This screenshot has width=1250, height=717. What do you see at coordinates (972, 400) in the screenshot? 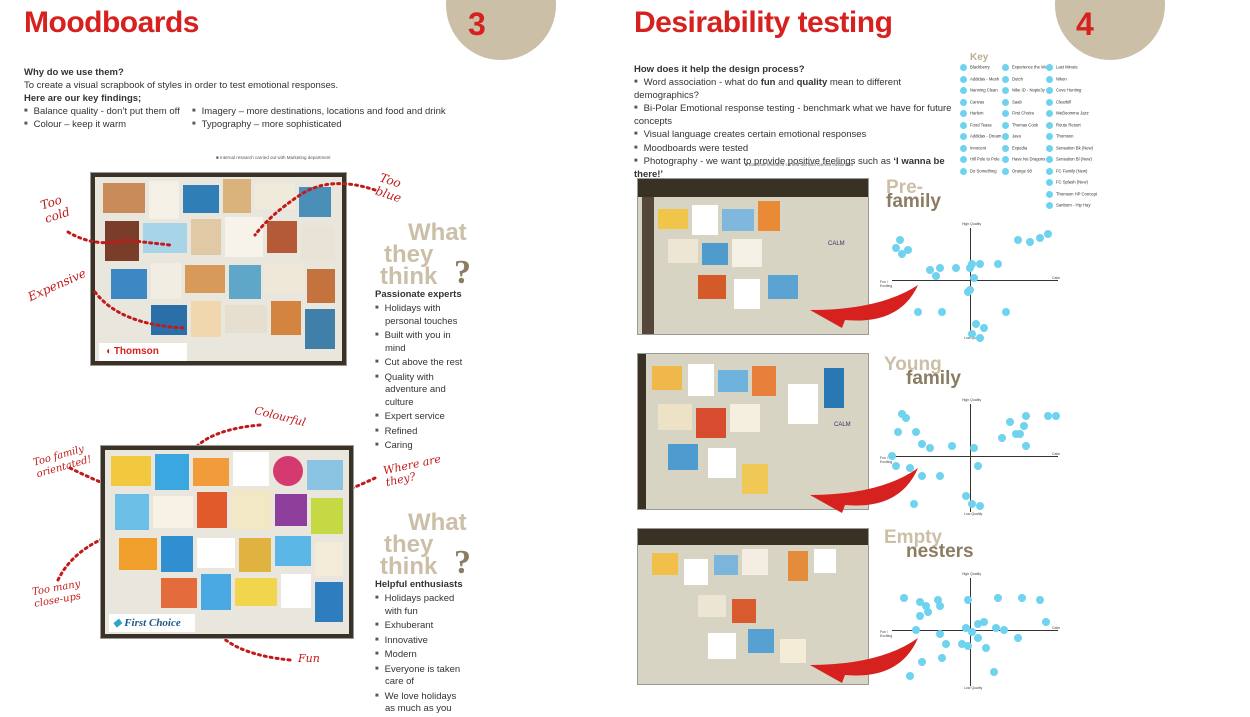
I see `axis-label-top: High Quality` at bounding box center [972, 400].